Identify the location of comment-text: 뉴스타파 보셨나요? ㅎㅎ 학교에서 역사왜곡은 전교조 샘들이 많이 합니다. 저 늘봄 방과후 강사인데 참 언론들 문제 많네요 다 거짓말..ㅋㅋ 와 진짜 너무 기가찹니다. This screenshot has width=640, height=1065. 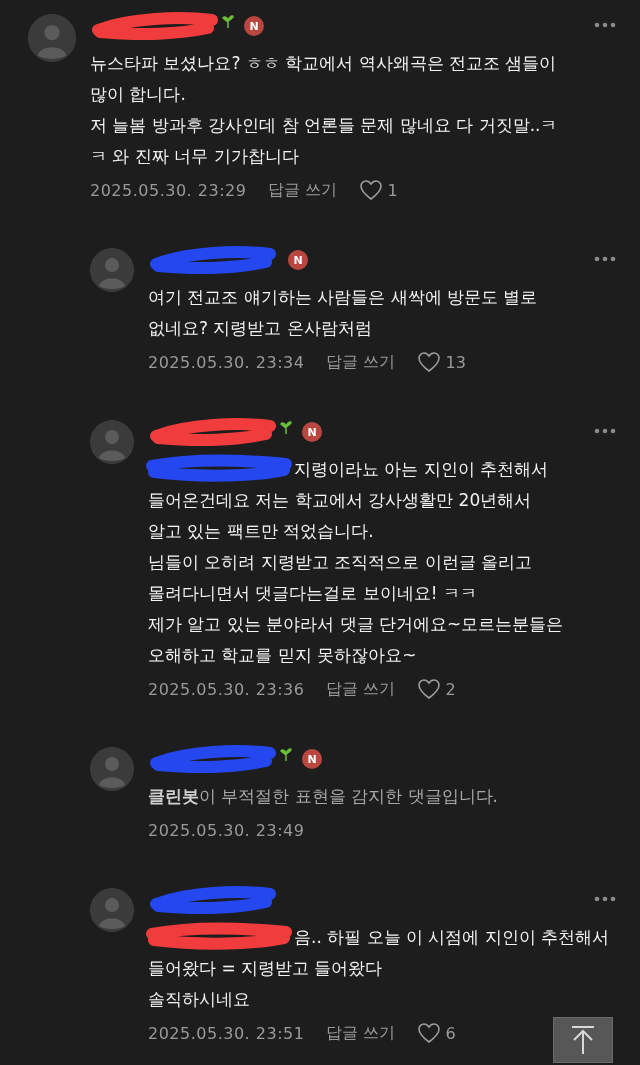
(324, 110).